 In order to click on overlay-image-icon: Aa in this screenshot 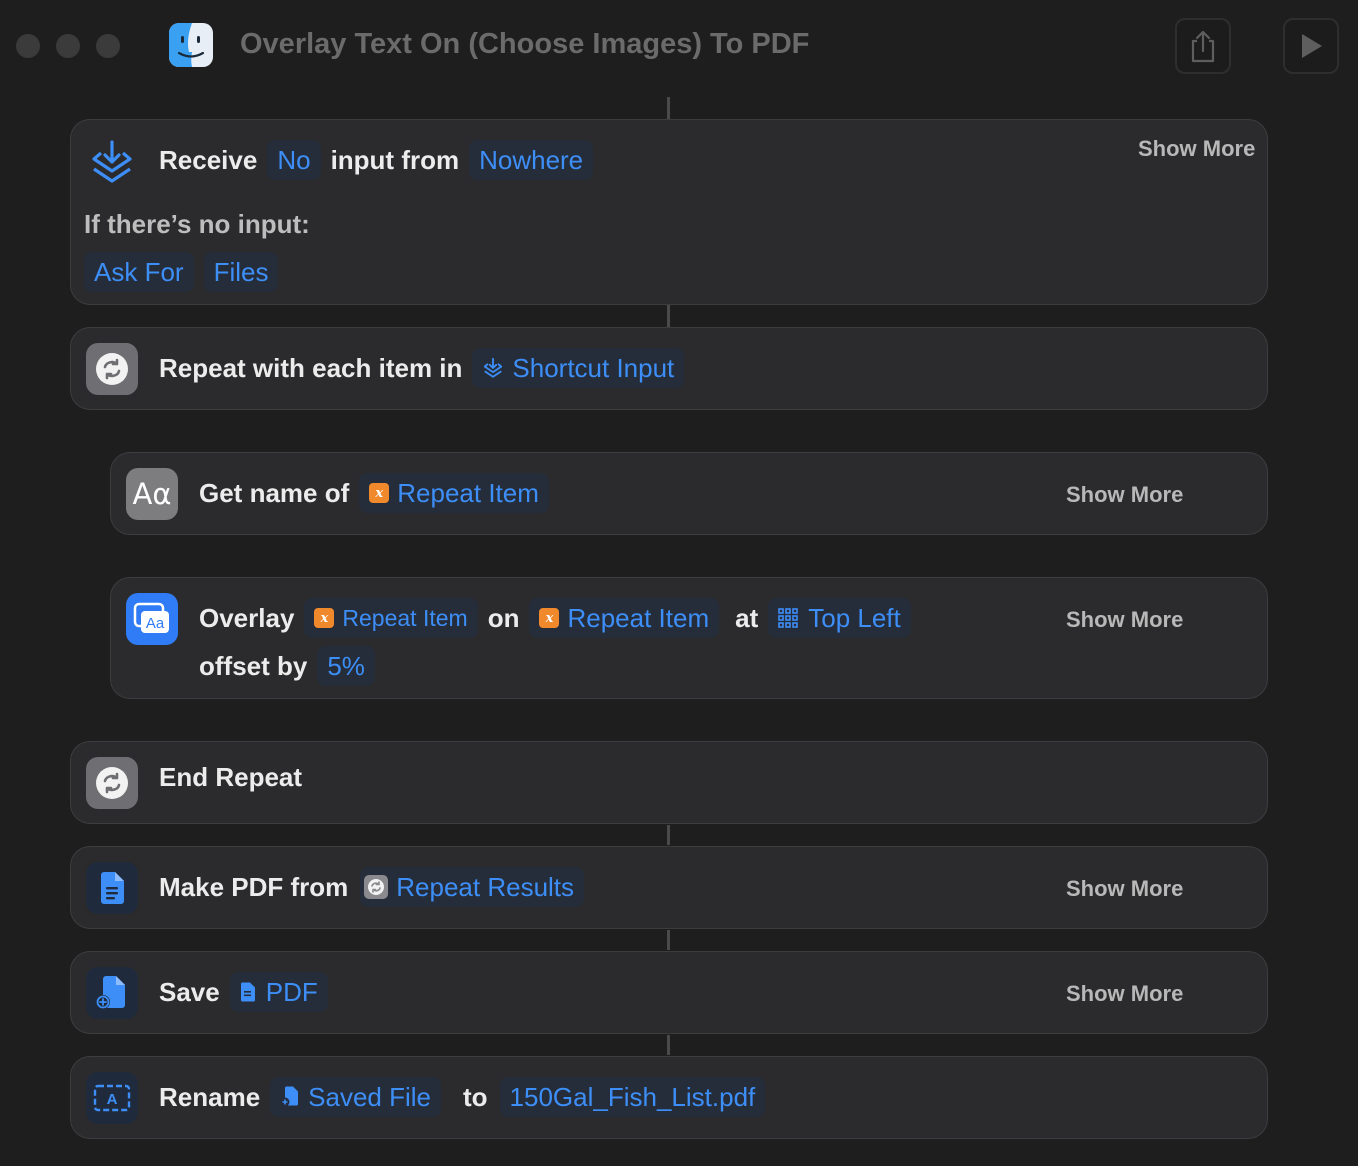, I will do `click(152, 619)`.